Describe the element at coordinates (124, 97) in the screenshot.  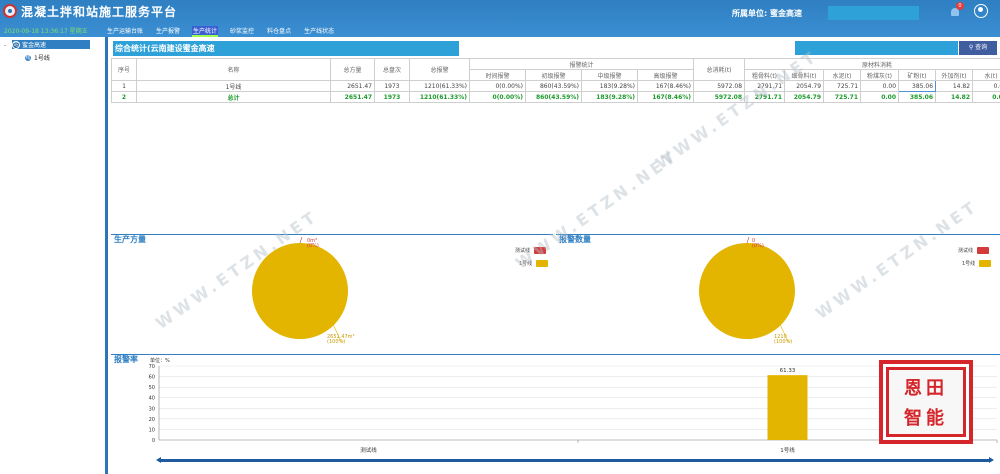
I see `cell-seq: 2` at that location.